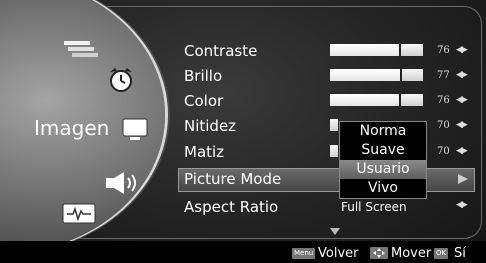  I want to click on option-suave: Suave, so click(383, 150).